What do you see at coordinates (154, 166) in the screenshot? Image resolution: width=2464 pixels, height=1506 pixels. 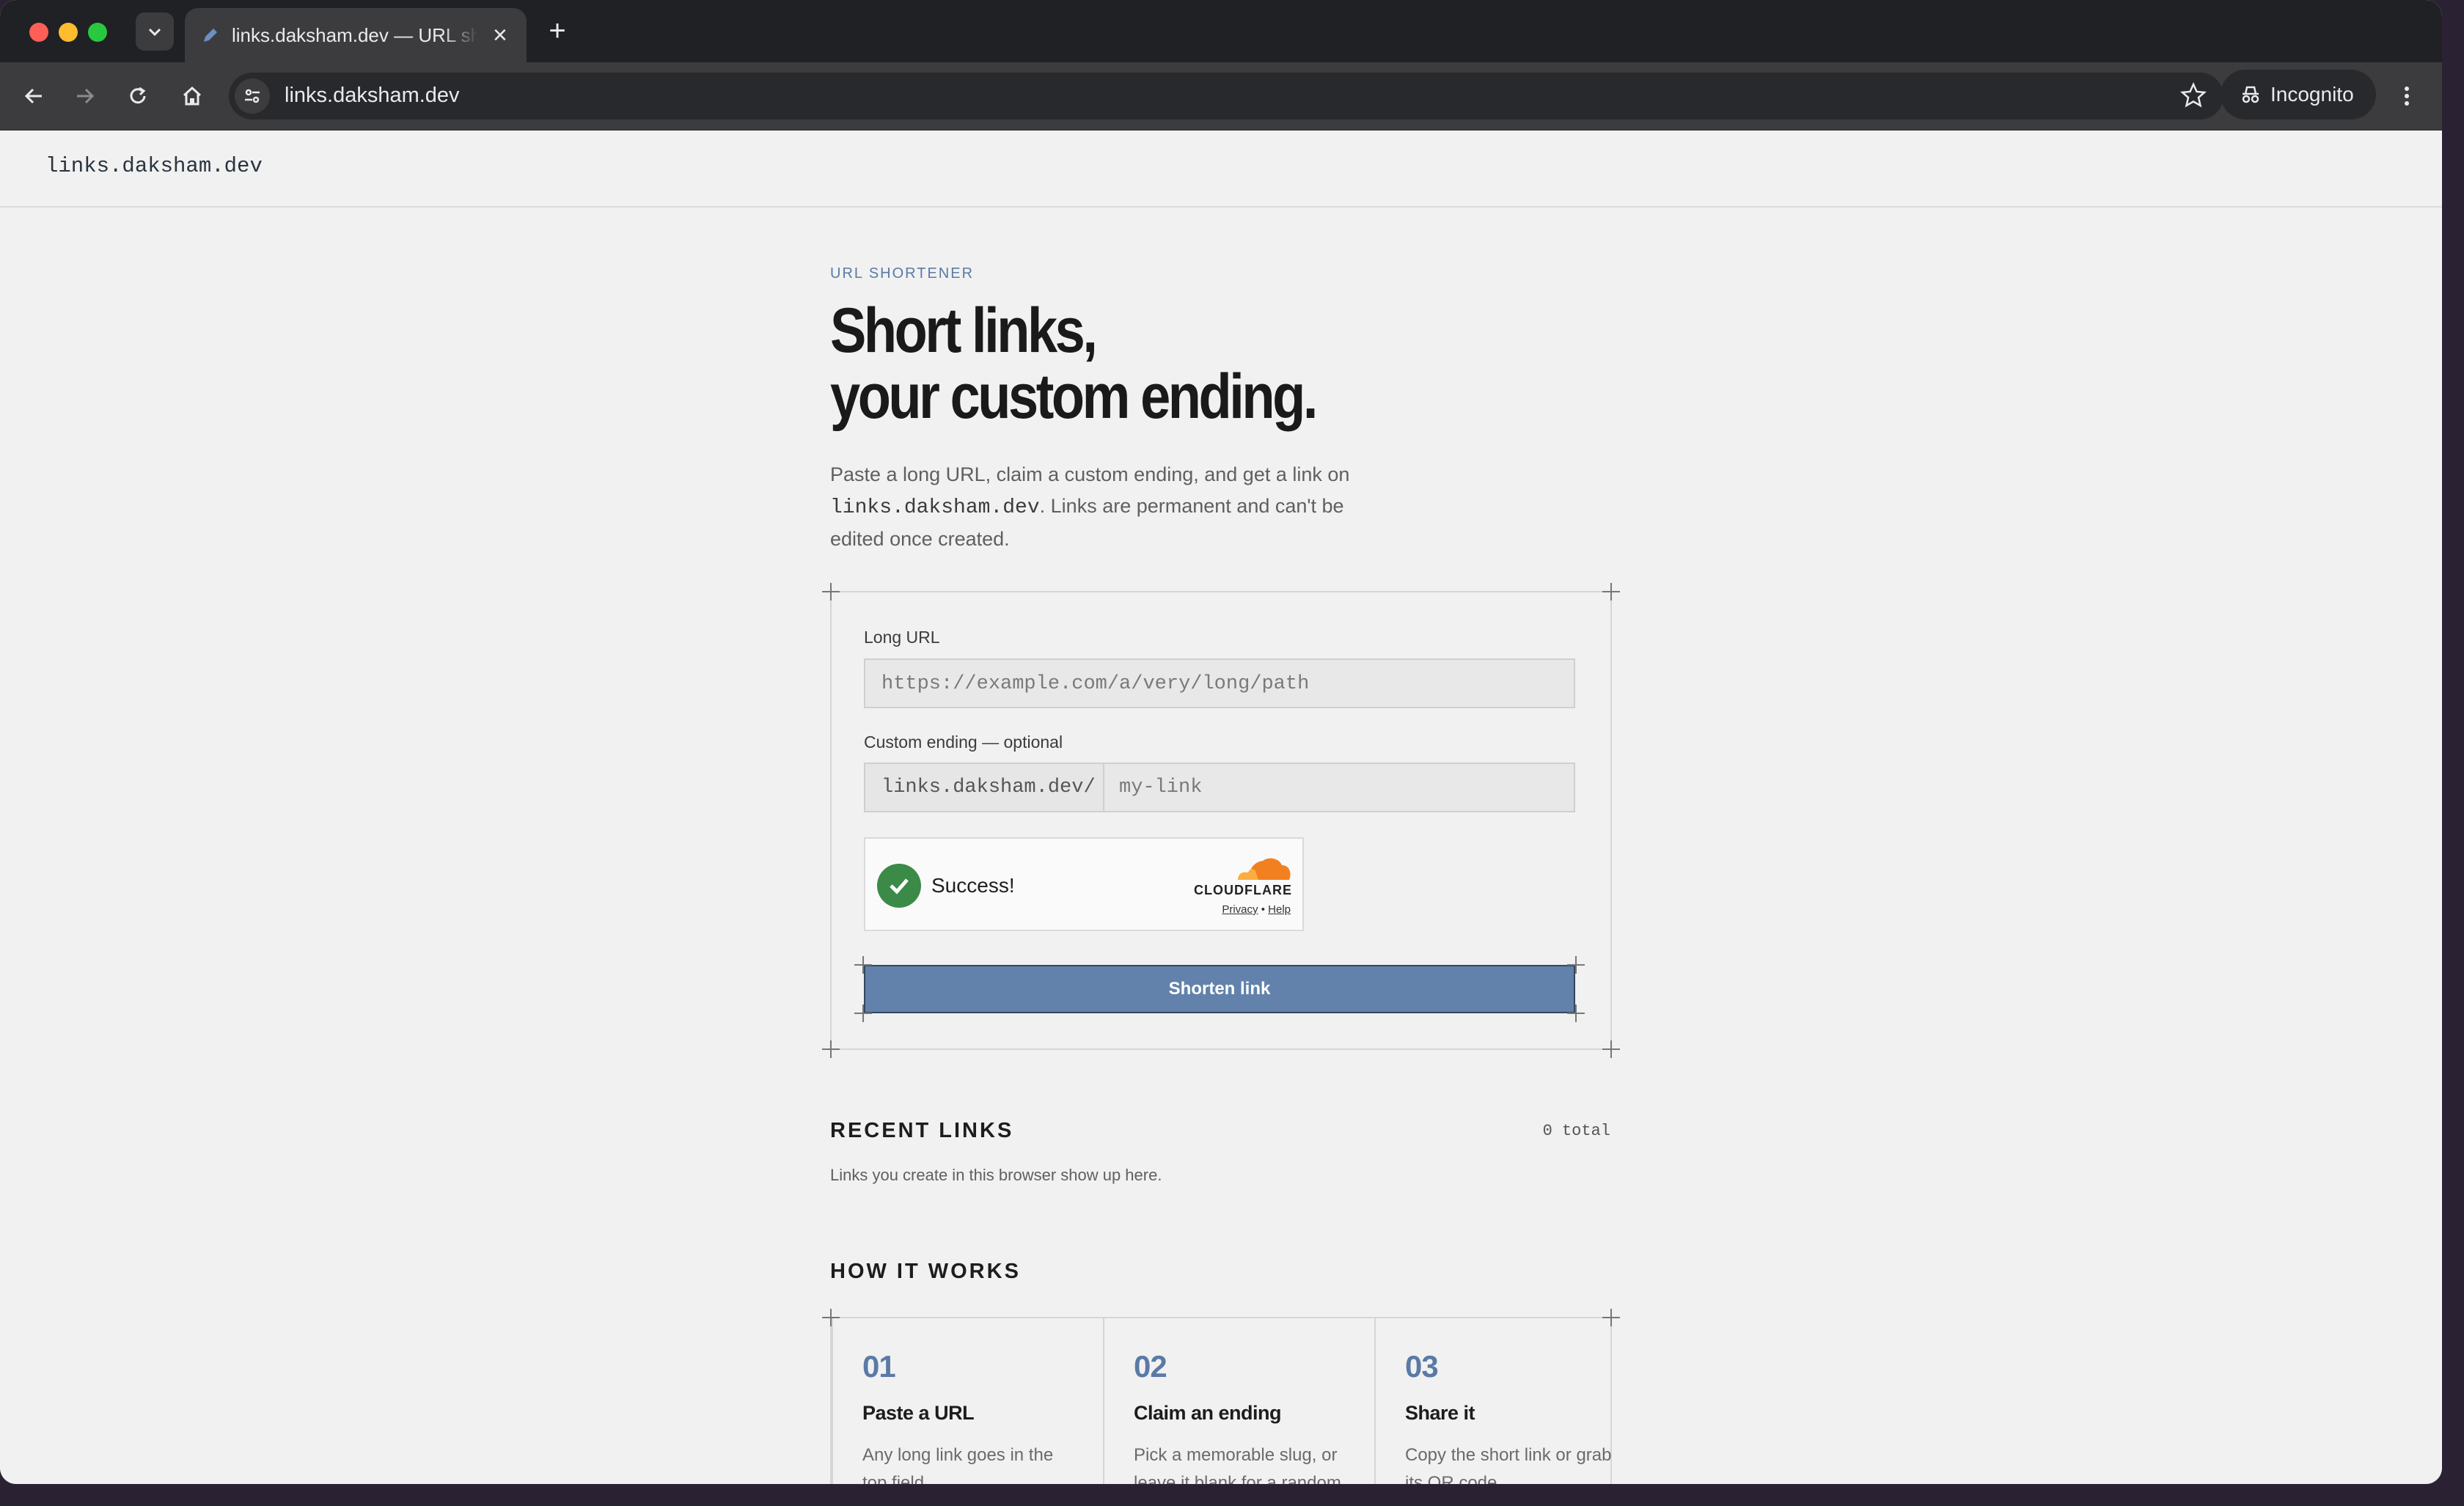 I see `site-brand-link: links.daksham.dev` at bounding box center [154, 166].